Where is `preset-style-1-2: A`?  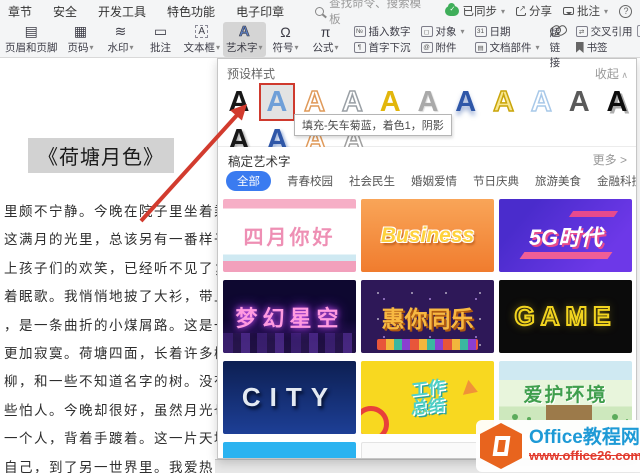
preset-style-1-2: A is located at coordinates (276, 102).